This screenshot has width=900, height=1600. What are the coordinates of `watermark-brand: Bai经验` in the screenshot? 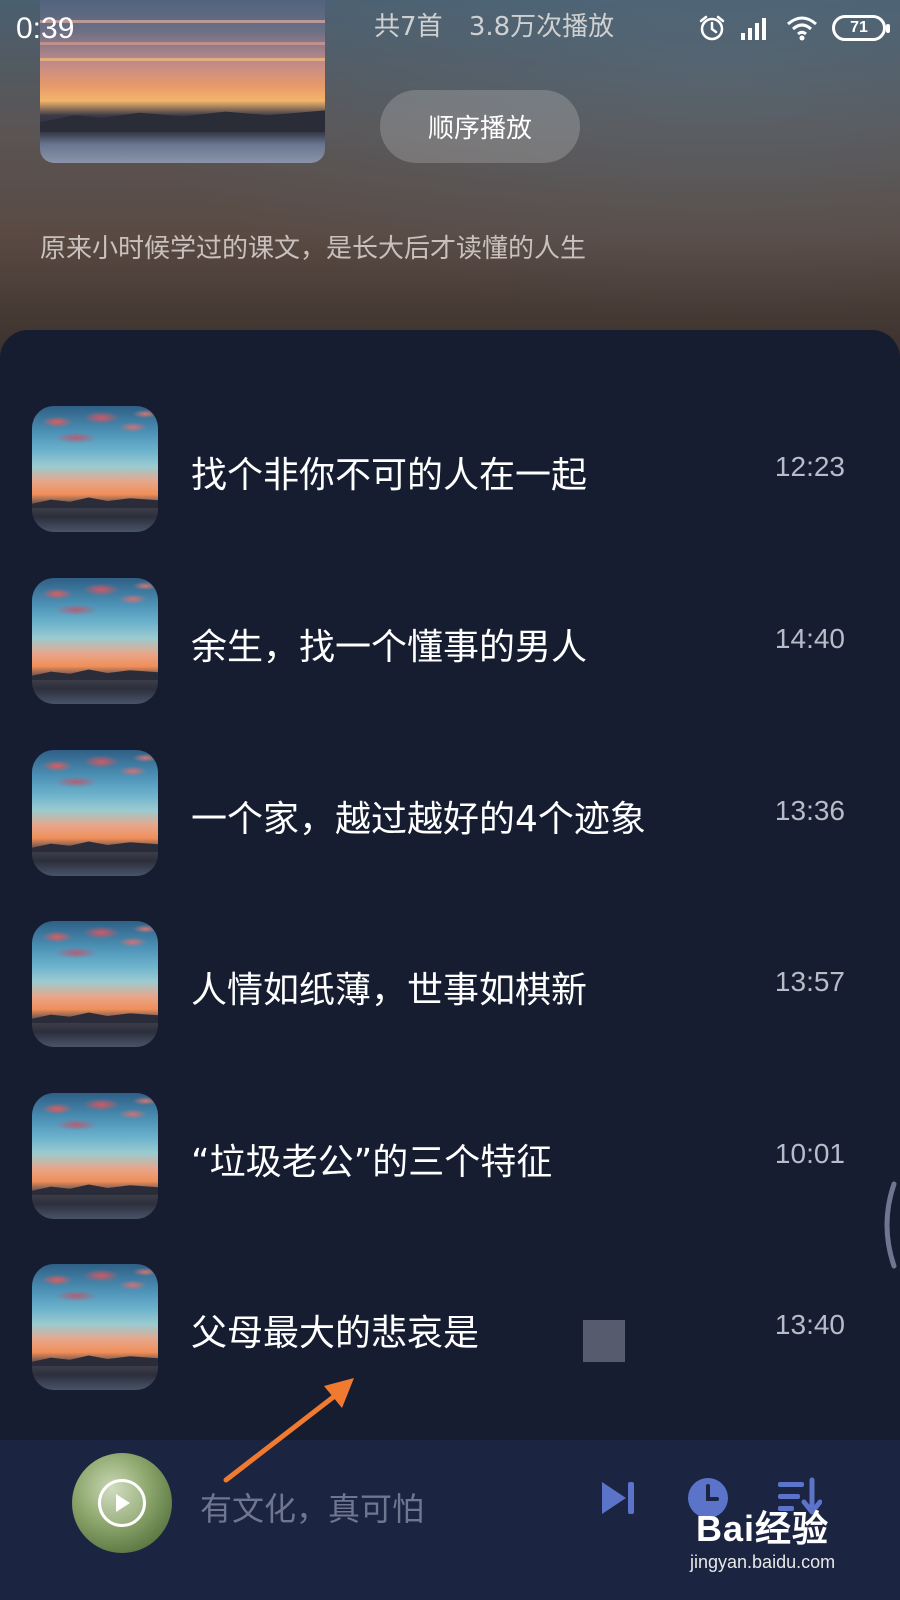 It's located at (763, 1528).